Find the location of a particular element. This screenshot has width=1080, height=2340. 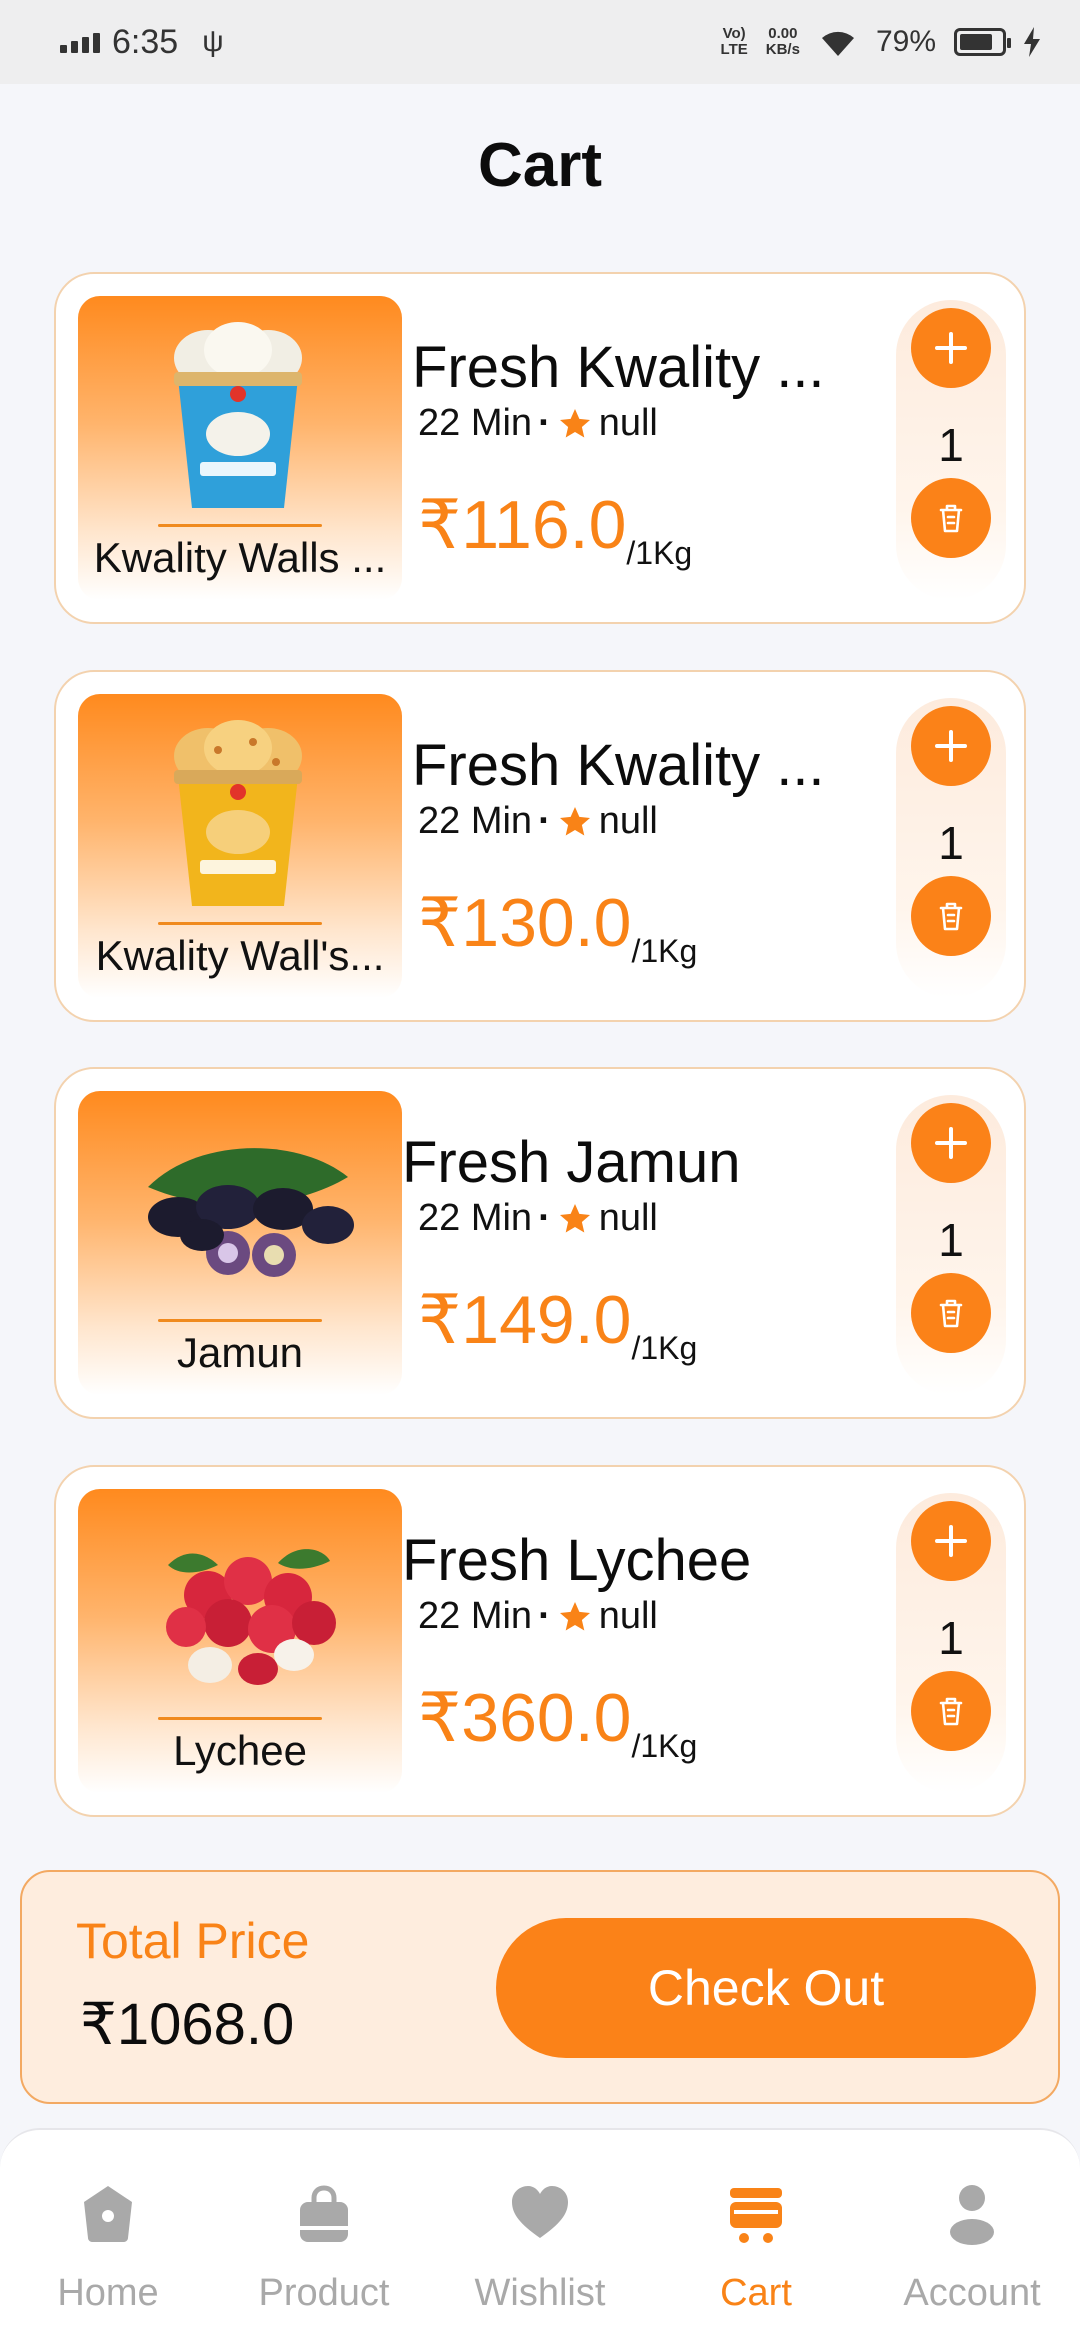

nav-label: Cart is located at coordinates (756, 2293).